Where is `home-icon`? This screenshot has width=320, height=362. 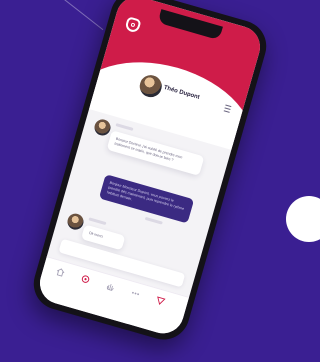 home-icon is located at coordinates (60, 272).